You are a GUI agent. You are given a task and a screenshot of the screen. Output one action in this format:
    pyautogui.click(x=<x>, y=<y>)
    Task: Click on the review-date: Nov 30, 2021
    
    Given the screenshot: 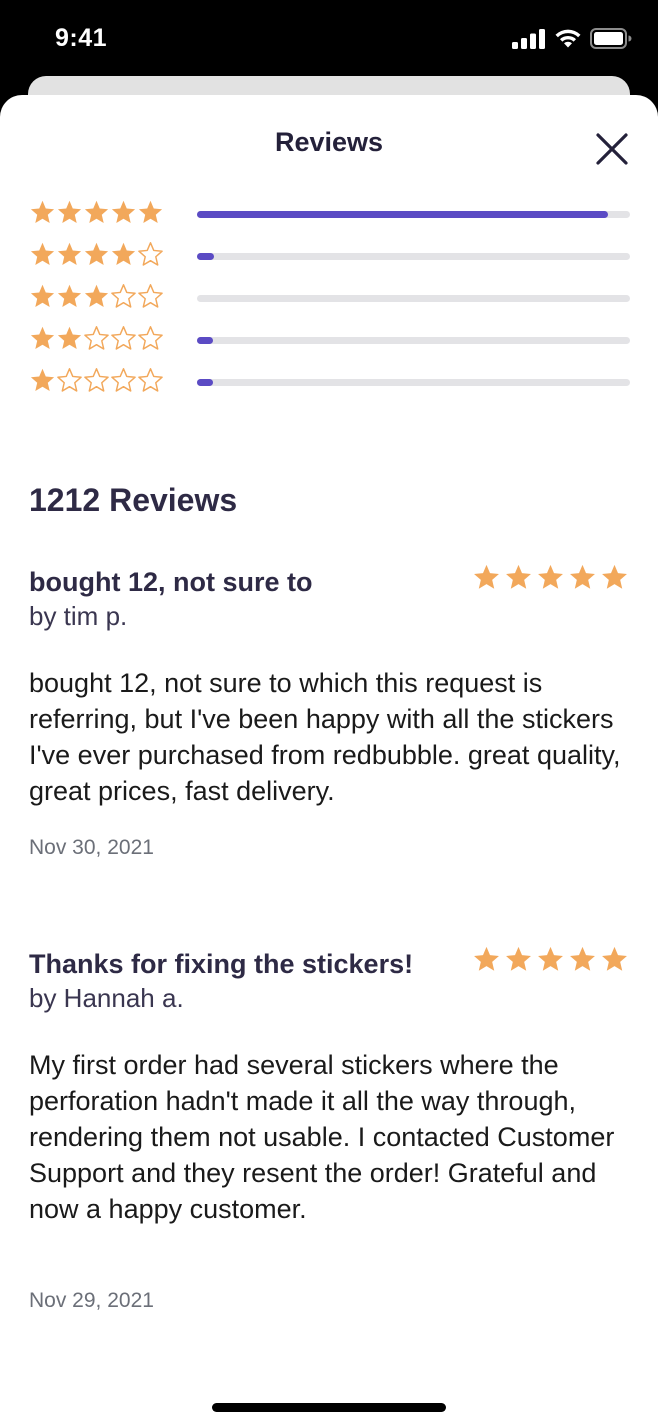 What is the action you would take?
    pyautogui.click(x=91, y=847)
    